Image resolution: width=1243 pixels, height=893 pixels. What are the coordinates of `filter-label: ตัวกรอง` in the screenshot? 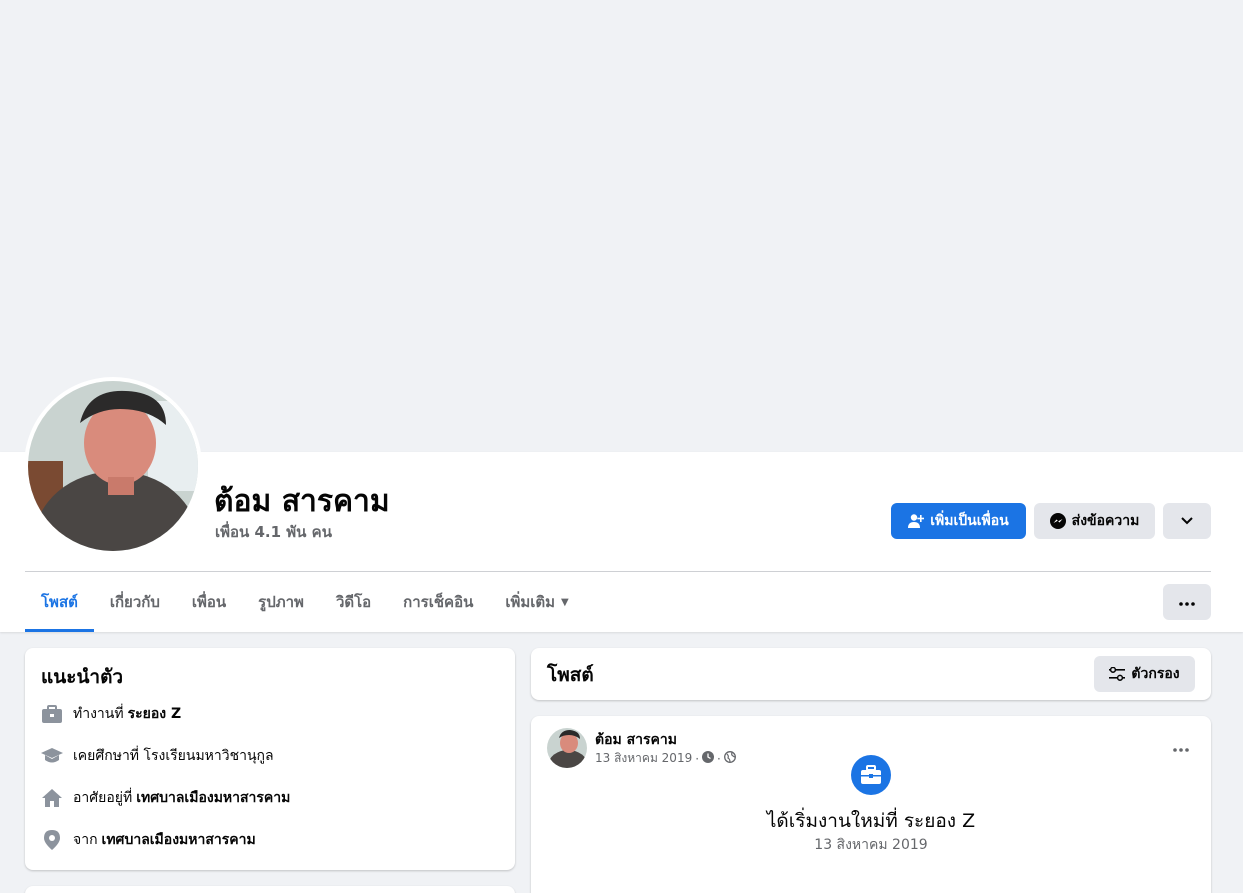 It's located at (1155, 674).